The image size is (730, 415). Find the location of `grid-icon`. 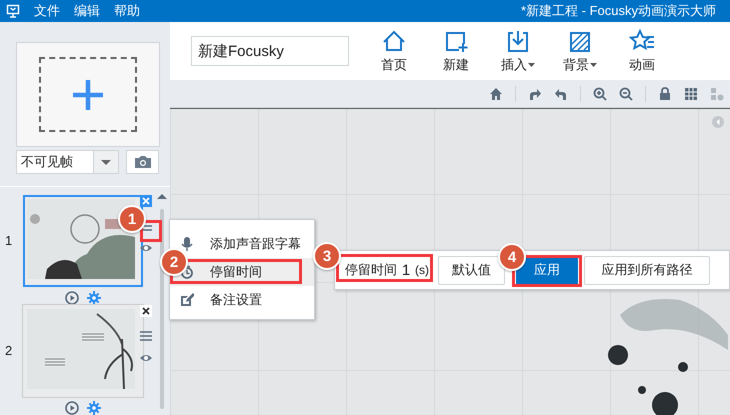

grid-icon is located at coordinates (691, 93).